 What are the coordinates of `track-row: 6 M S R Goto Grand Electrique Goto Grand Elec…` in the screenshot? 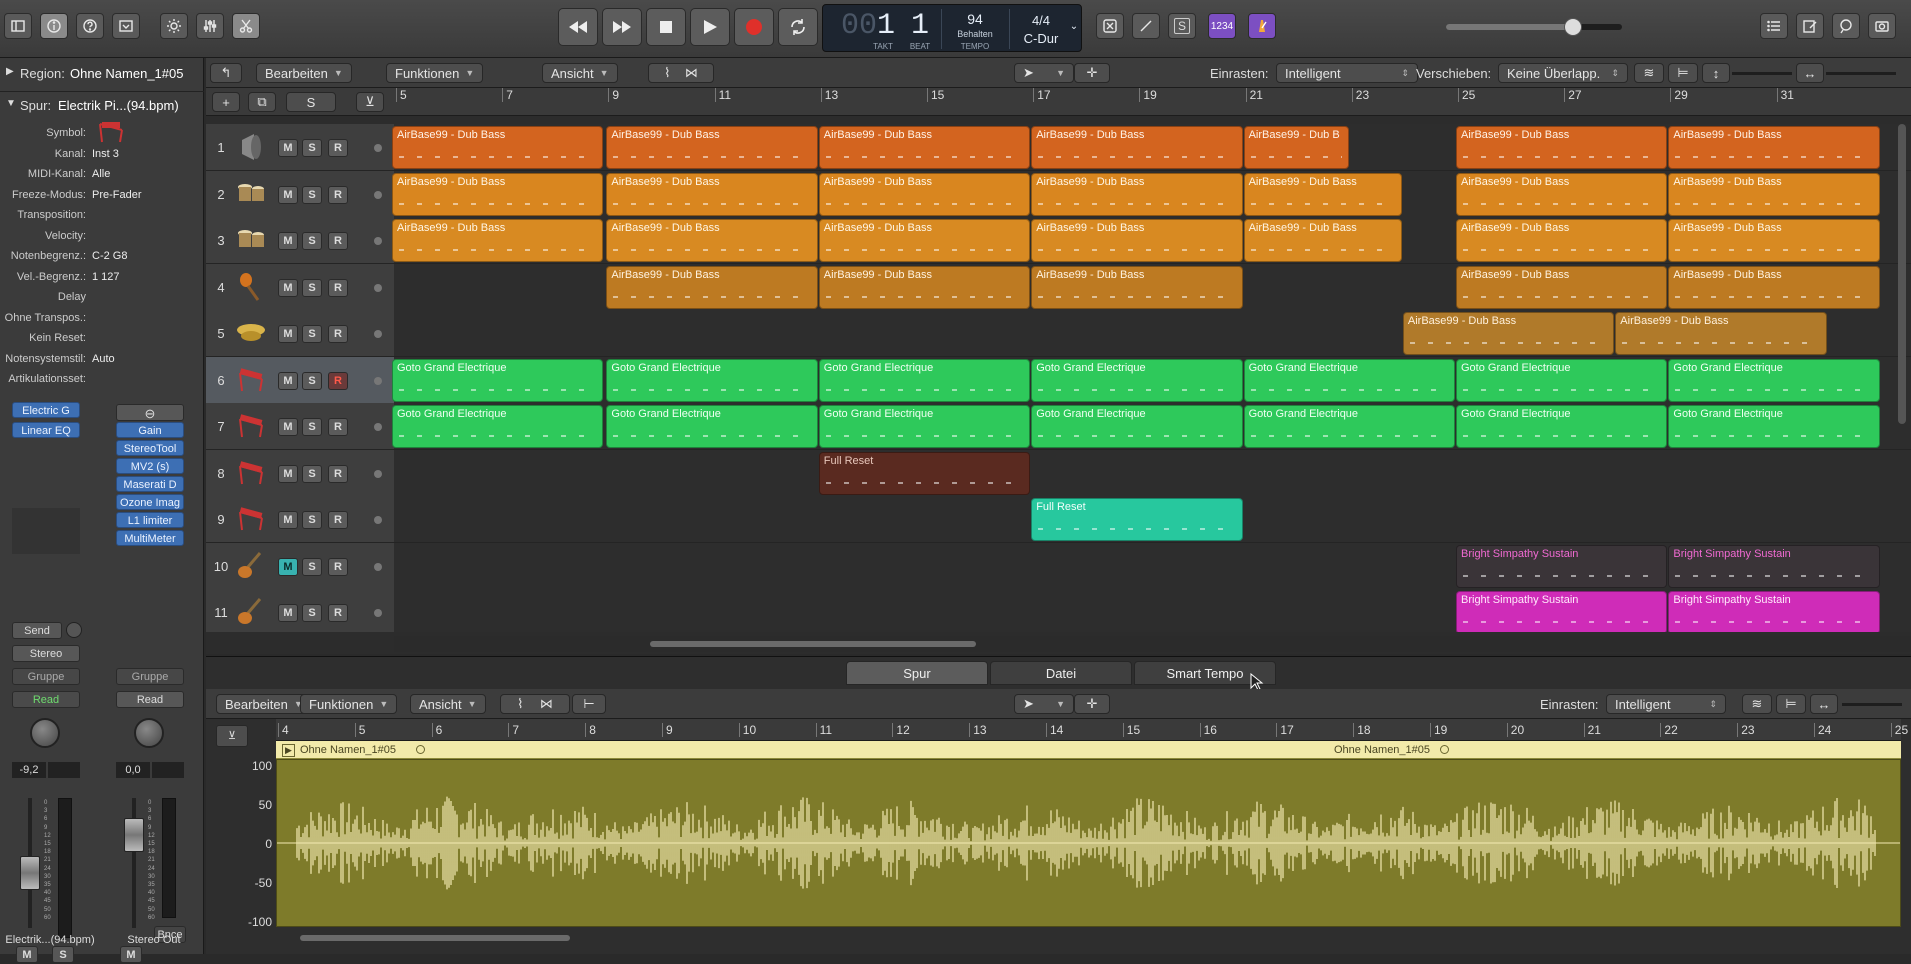 It's located at (1058, 380).